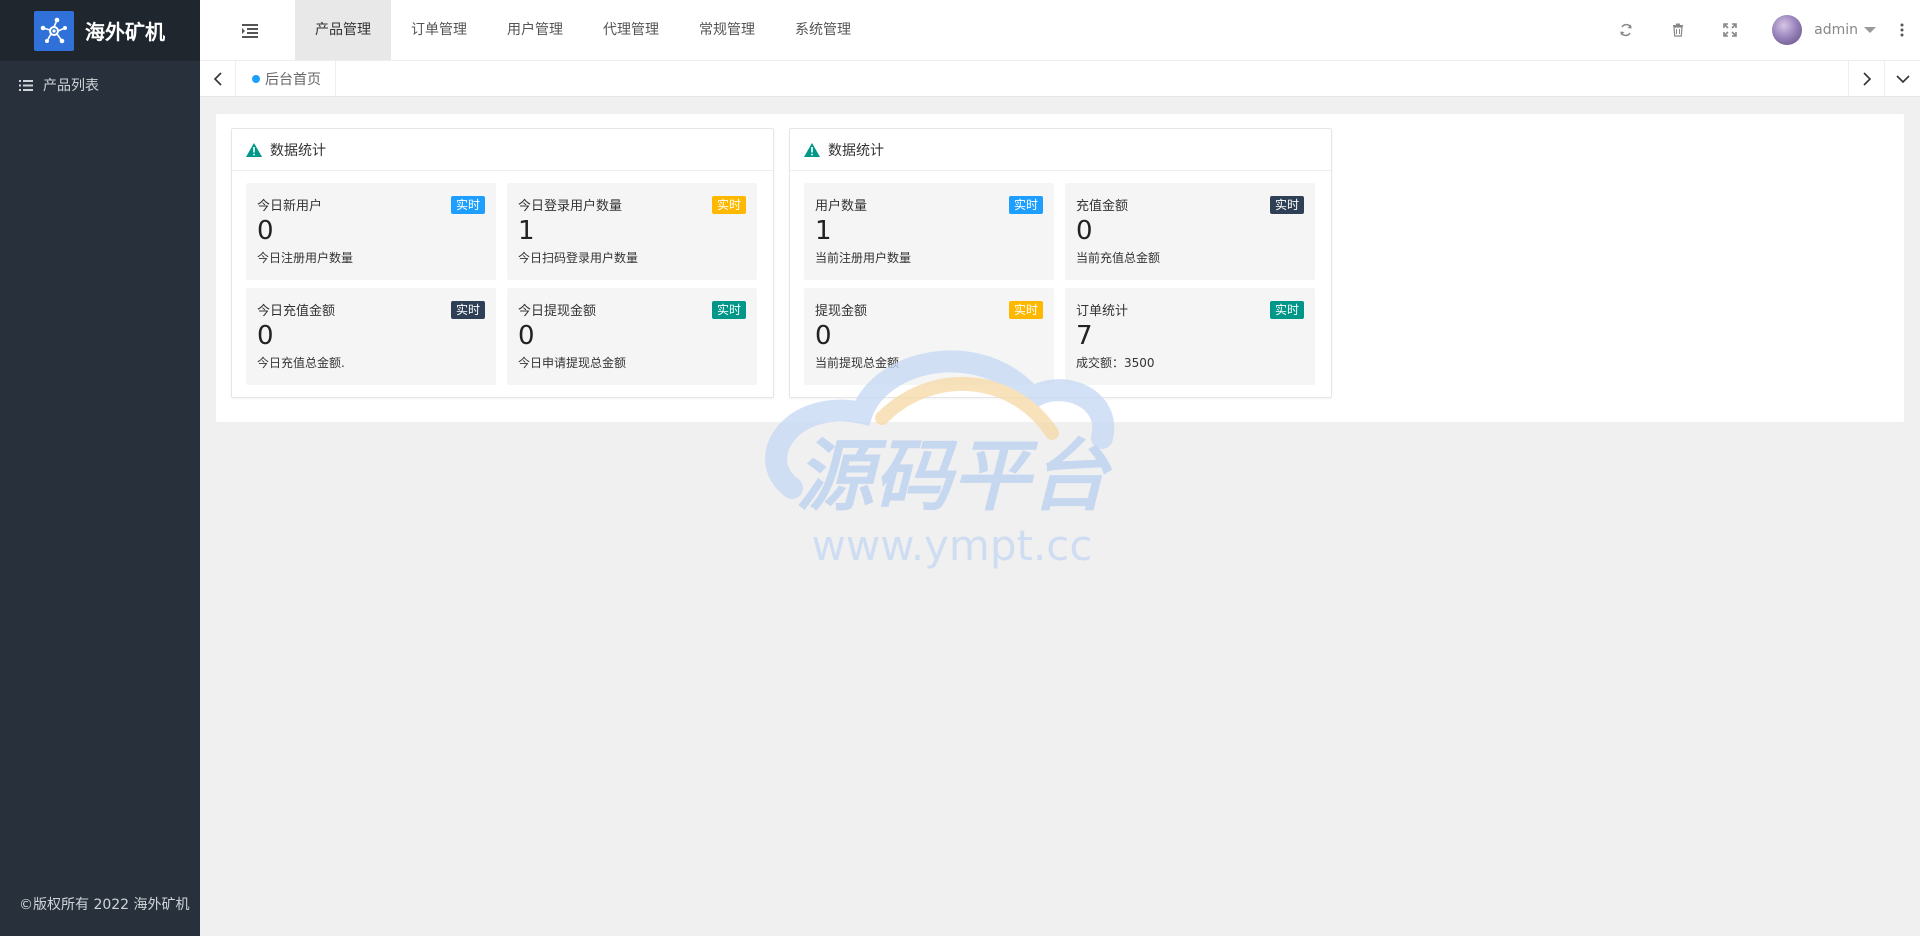 The image size is (1920, 936). What do you see at coordinates (1118, 258) in the screenshot?
I see `stat-desc: 当前充值总金额` at bounding box center [1118, 258].